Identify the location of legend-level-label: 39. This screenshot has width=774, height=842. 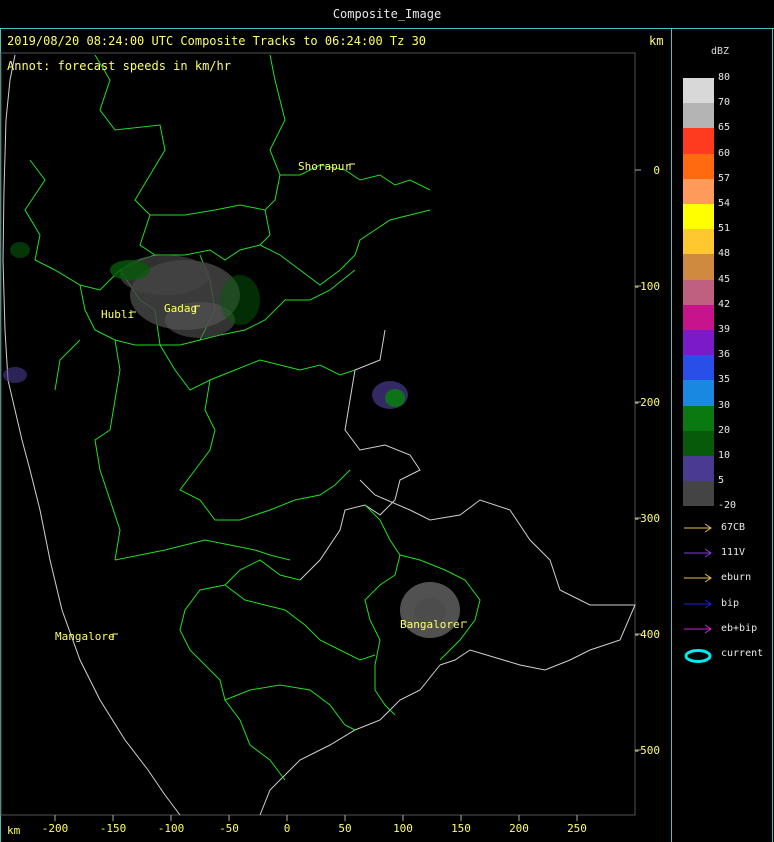
(724, 329).